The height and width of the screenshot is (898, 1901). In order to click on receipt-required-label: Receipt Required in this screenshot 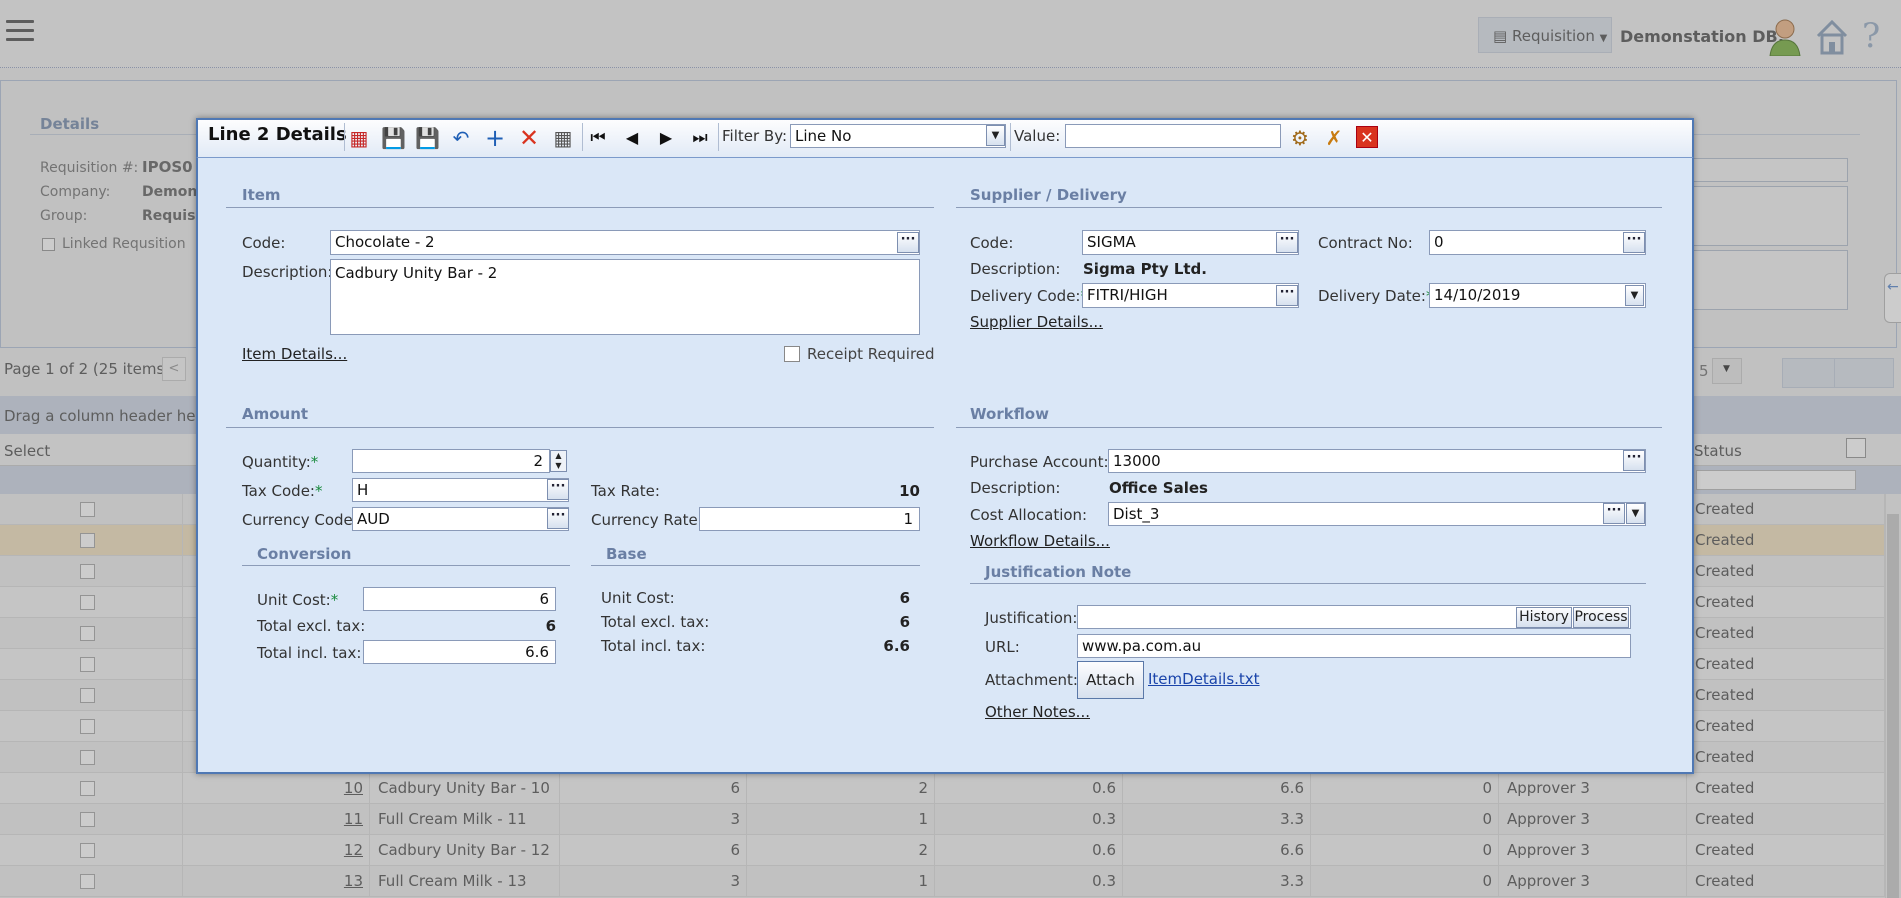, I will do `click(871, 354)`.